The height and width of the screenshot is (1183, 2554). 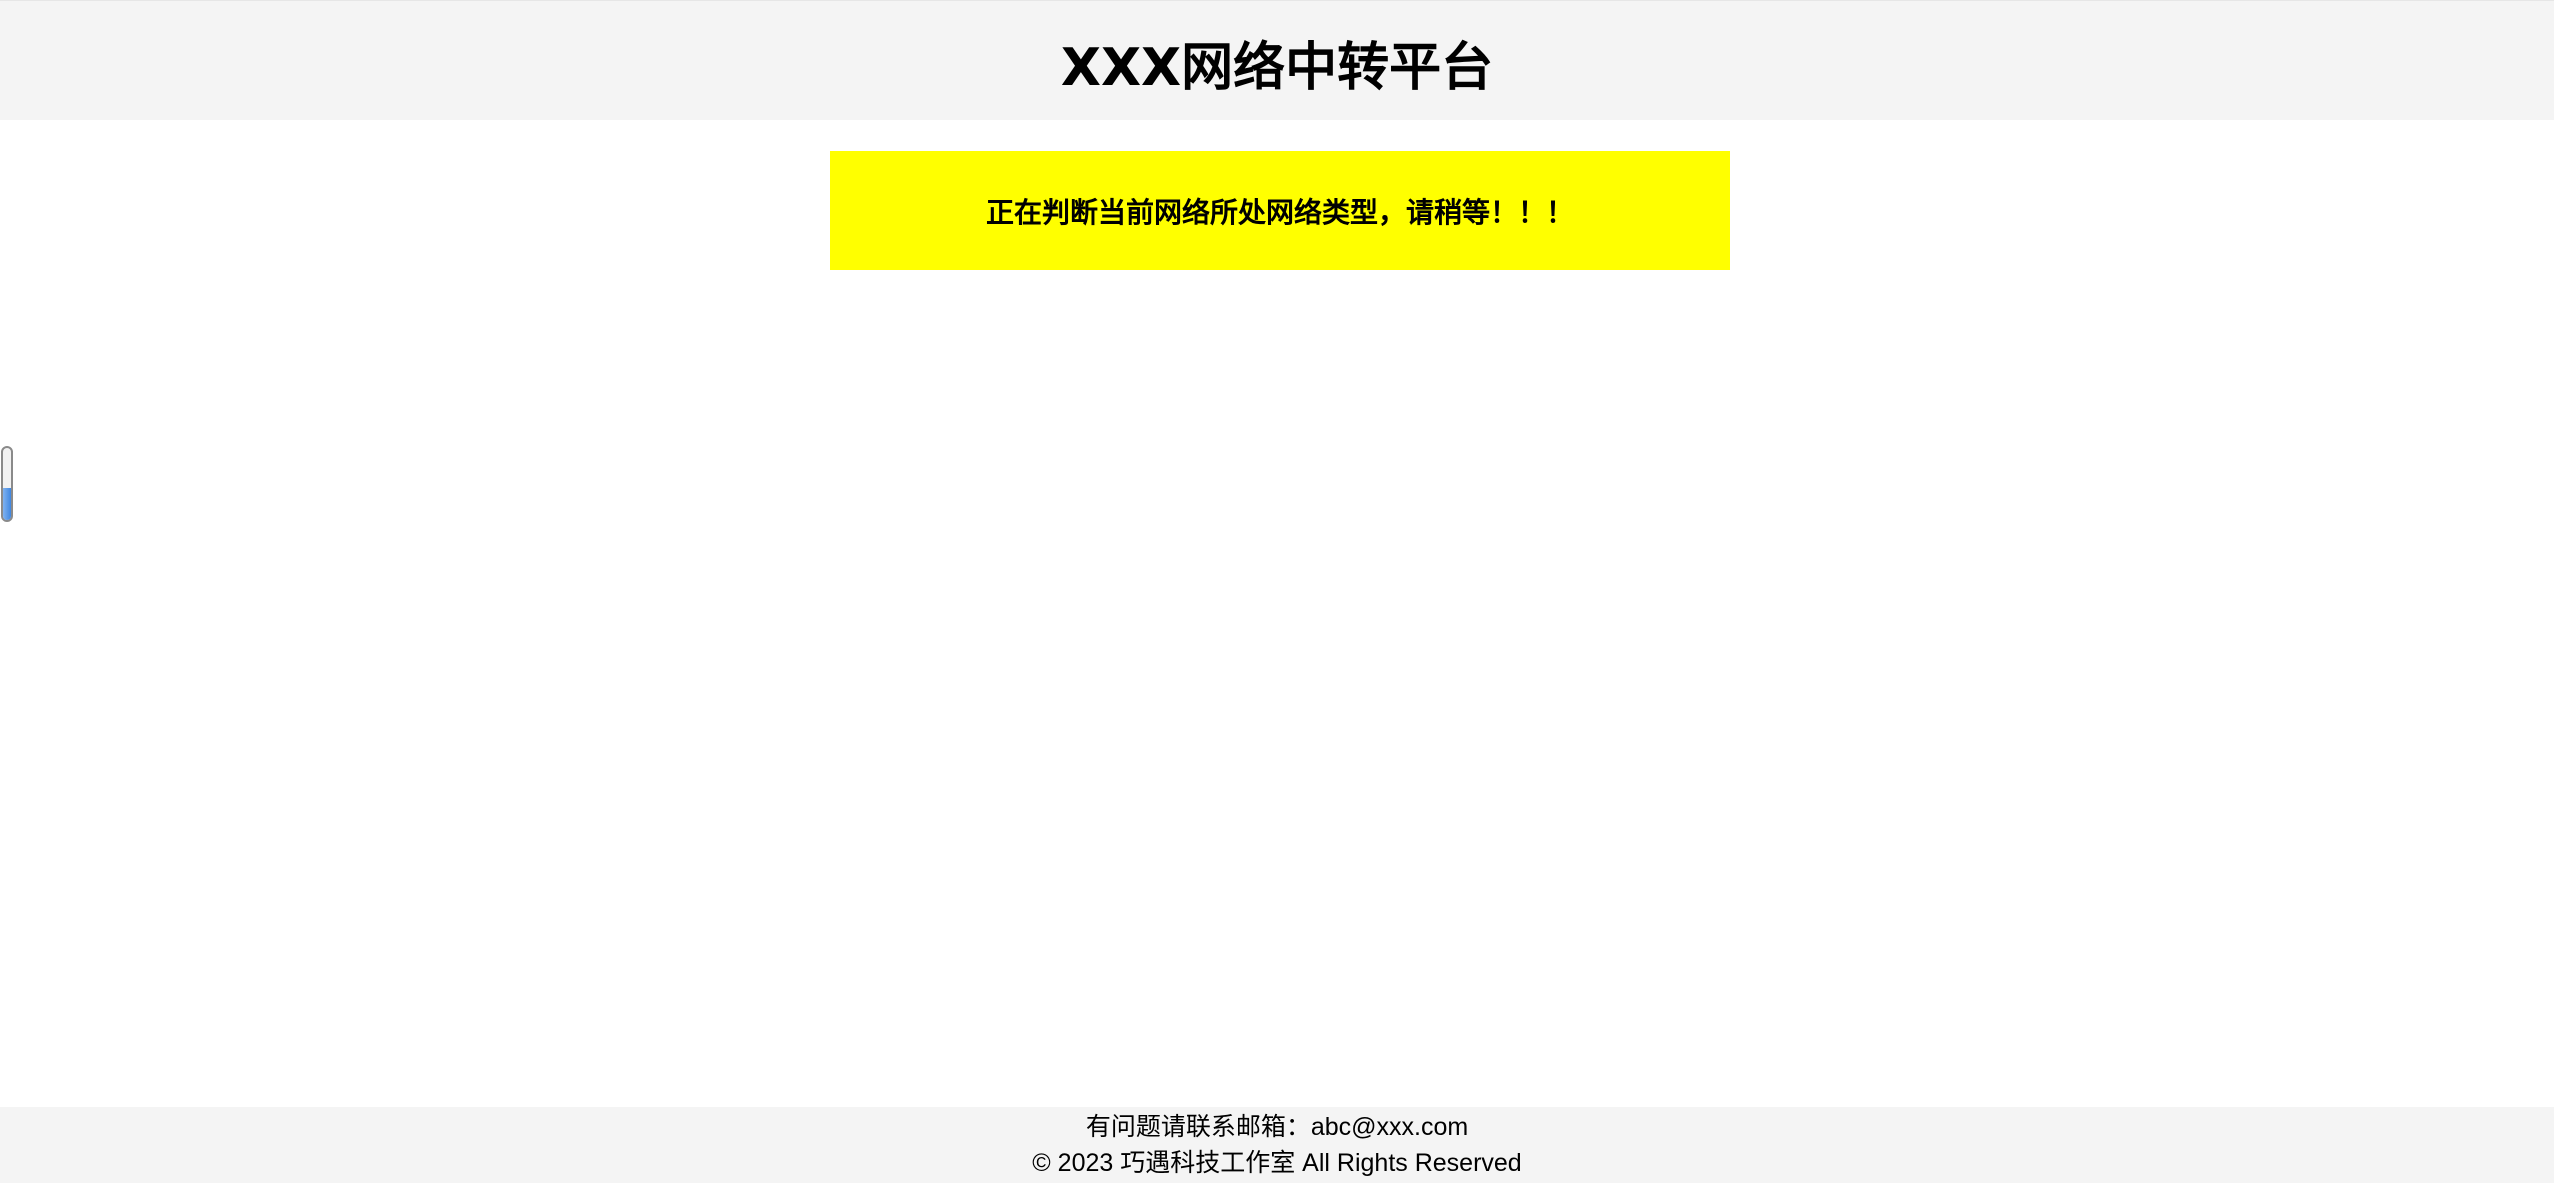 What do you see at coordinates (1277, 1127) in the screenshot?
I see `contact-email-text: 有问题请联系邮箱：abc@xxx.com` at bounding box center [1277, 1127].